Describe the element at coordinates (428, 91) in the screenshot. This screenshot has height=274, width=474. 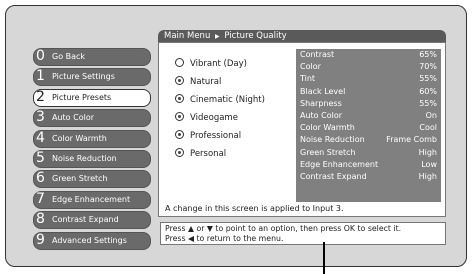
I see `setting-value: 60%` at that location.